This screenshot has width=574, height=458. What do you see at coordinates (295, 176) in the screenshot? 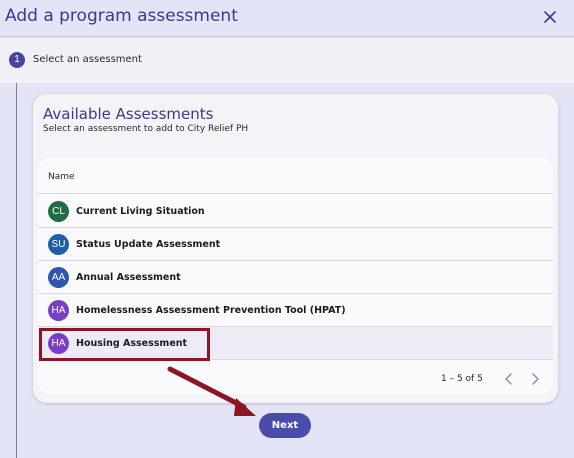
I see `table-header: Name` at bounding box center [295, 176].